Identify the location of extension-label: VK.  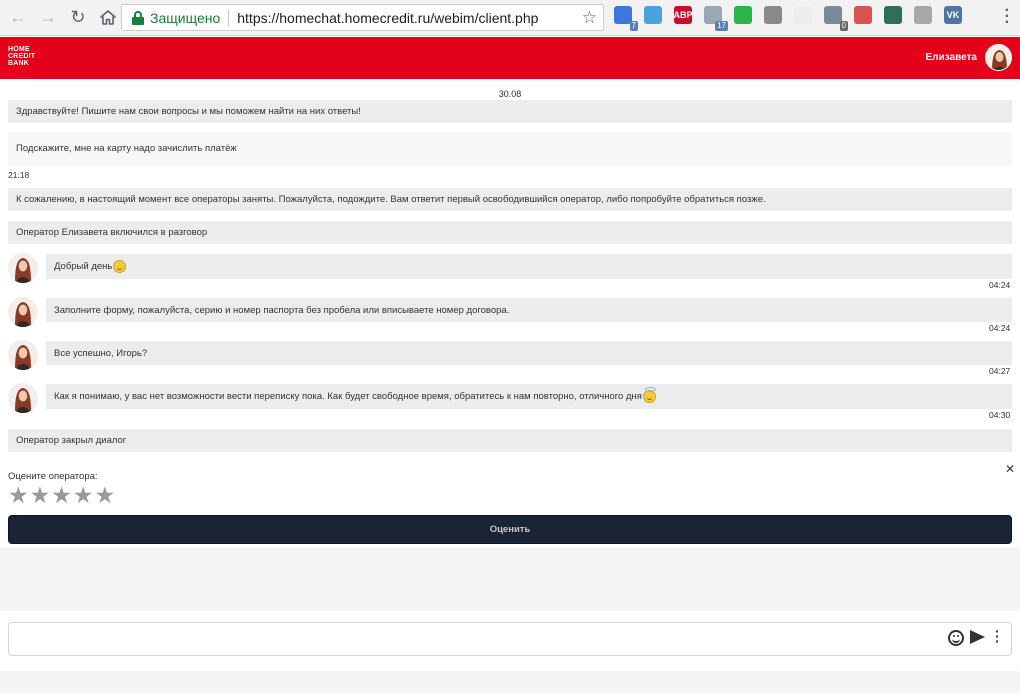
(953, 15).